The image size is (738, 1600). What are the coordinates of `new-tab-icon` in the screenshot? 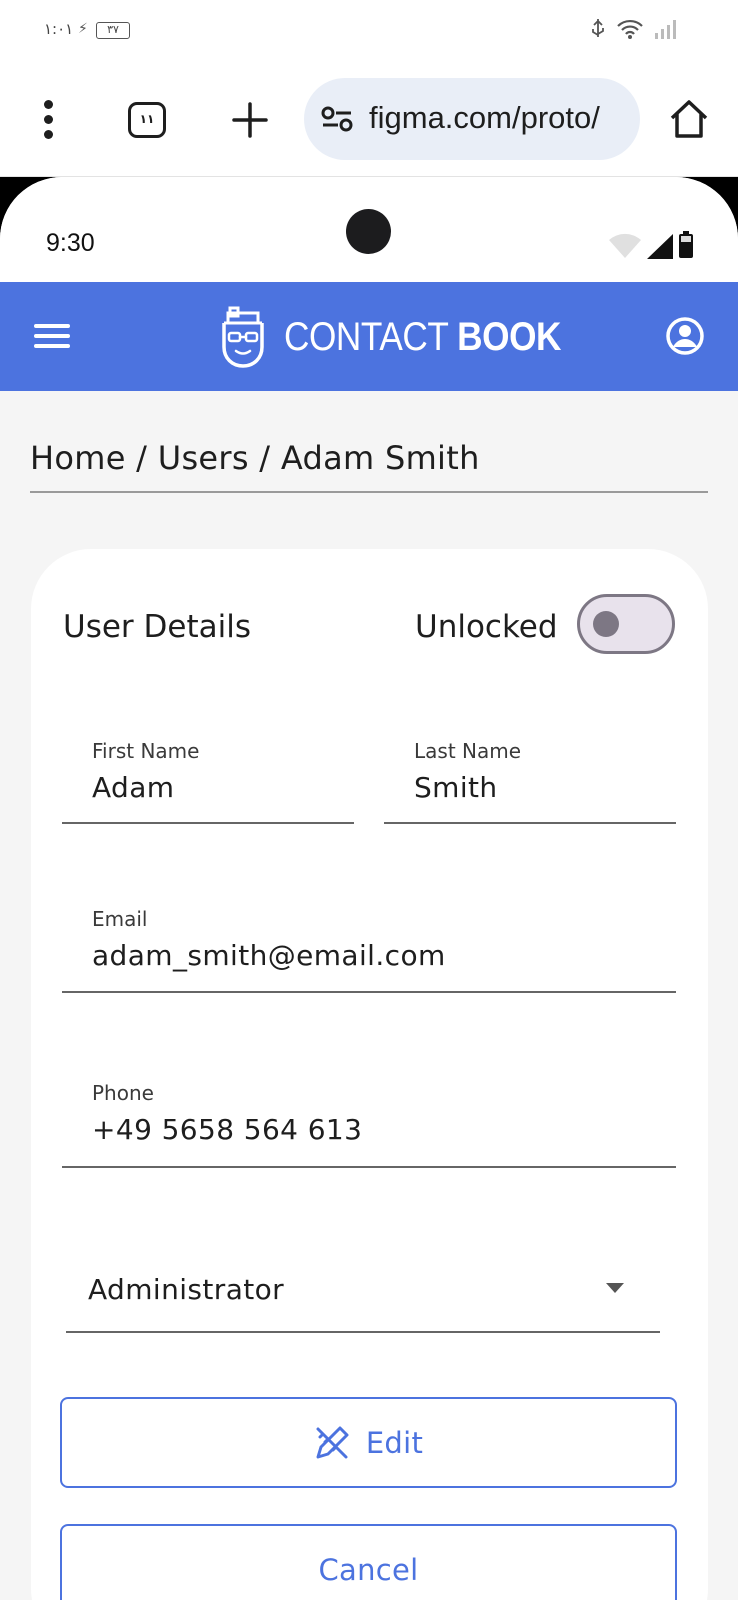 It's located at (250, 120).